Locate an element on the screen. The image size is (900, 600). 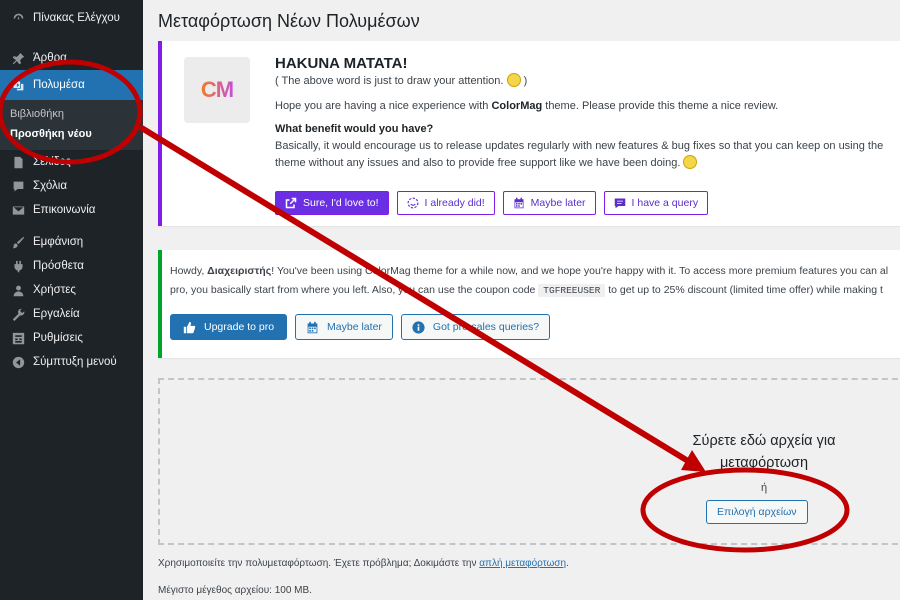
sidebar-item-label: Σχόλια is located at coordinates (50, 186).